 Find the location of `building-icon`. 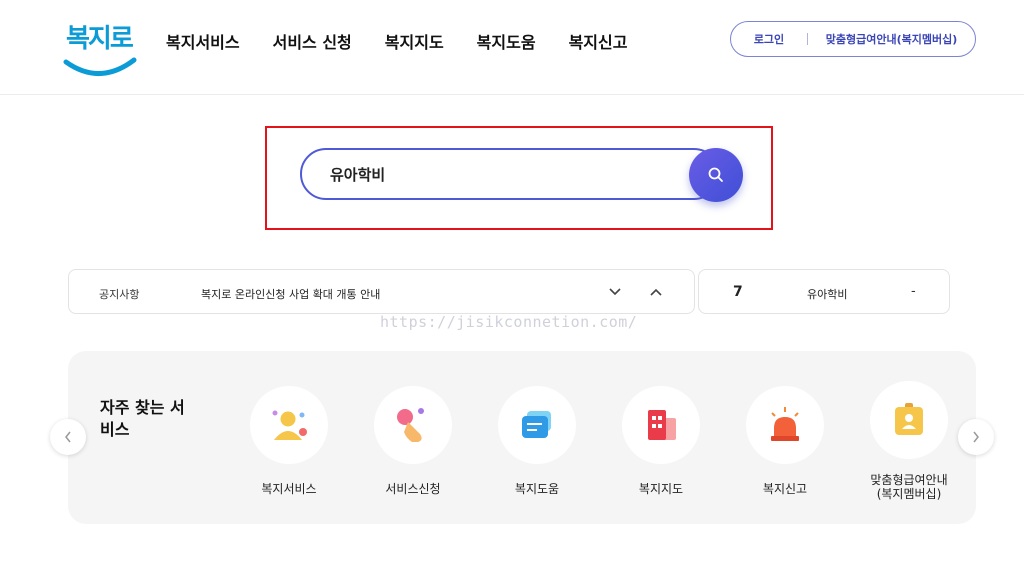

building-icon is located at coordinates (662, 425).